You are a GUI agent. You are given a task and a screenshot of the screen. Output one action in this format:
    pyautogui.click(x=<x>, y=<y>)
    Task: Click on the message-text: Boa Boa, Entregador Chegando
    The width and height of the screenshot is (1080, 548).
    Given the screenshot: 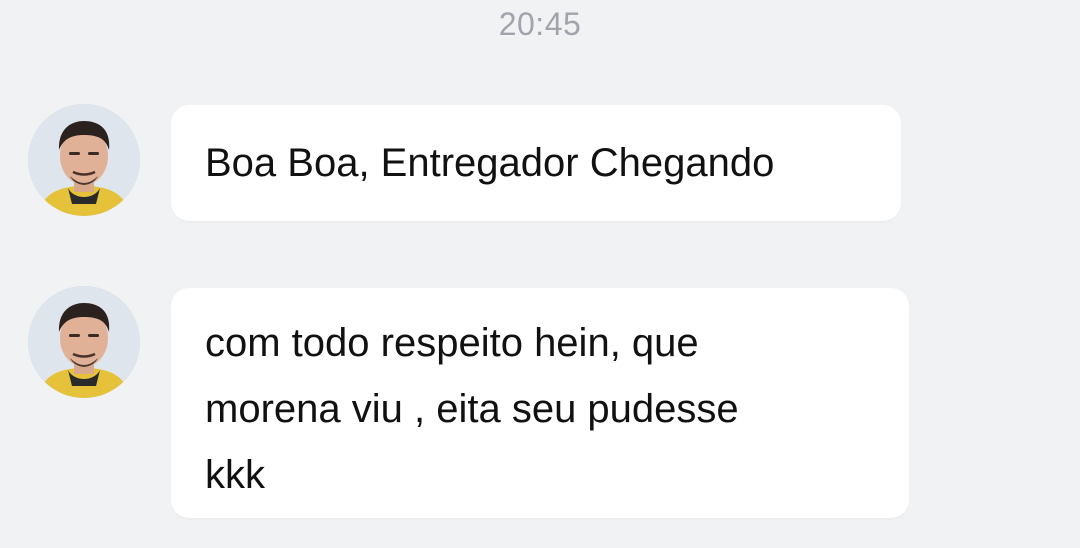 What is the action you would take?
    pyautogui.click(x=490, y=163)
    